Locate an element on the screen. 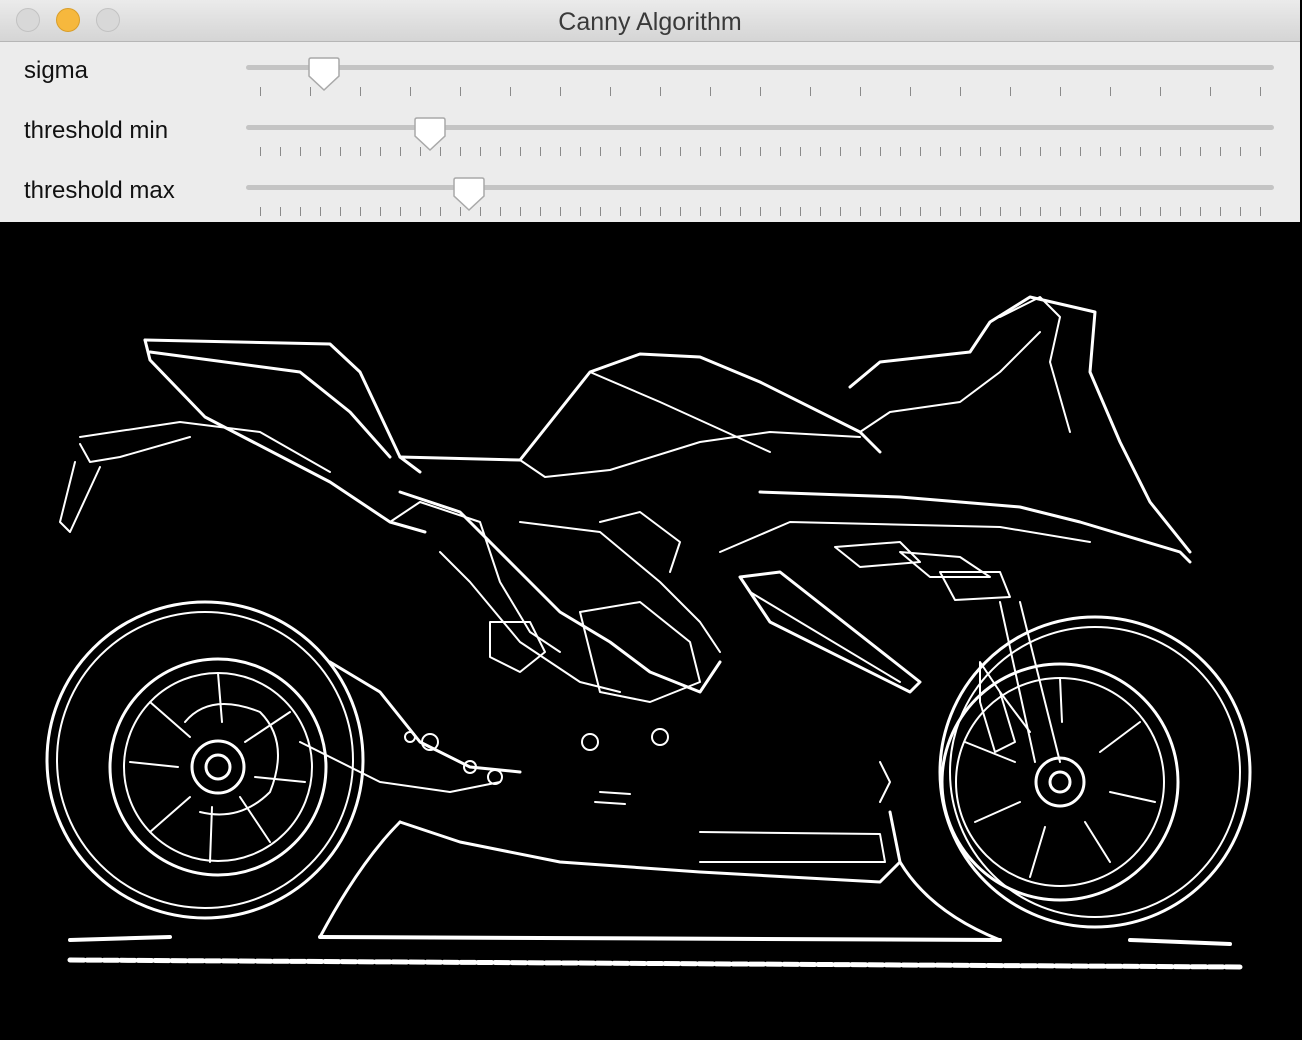 This screenshot has height=1040, width=1302. slider-label: threshold max is located at coordinates (99, 190).